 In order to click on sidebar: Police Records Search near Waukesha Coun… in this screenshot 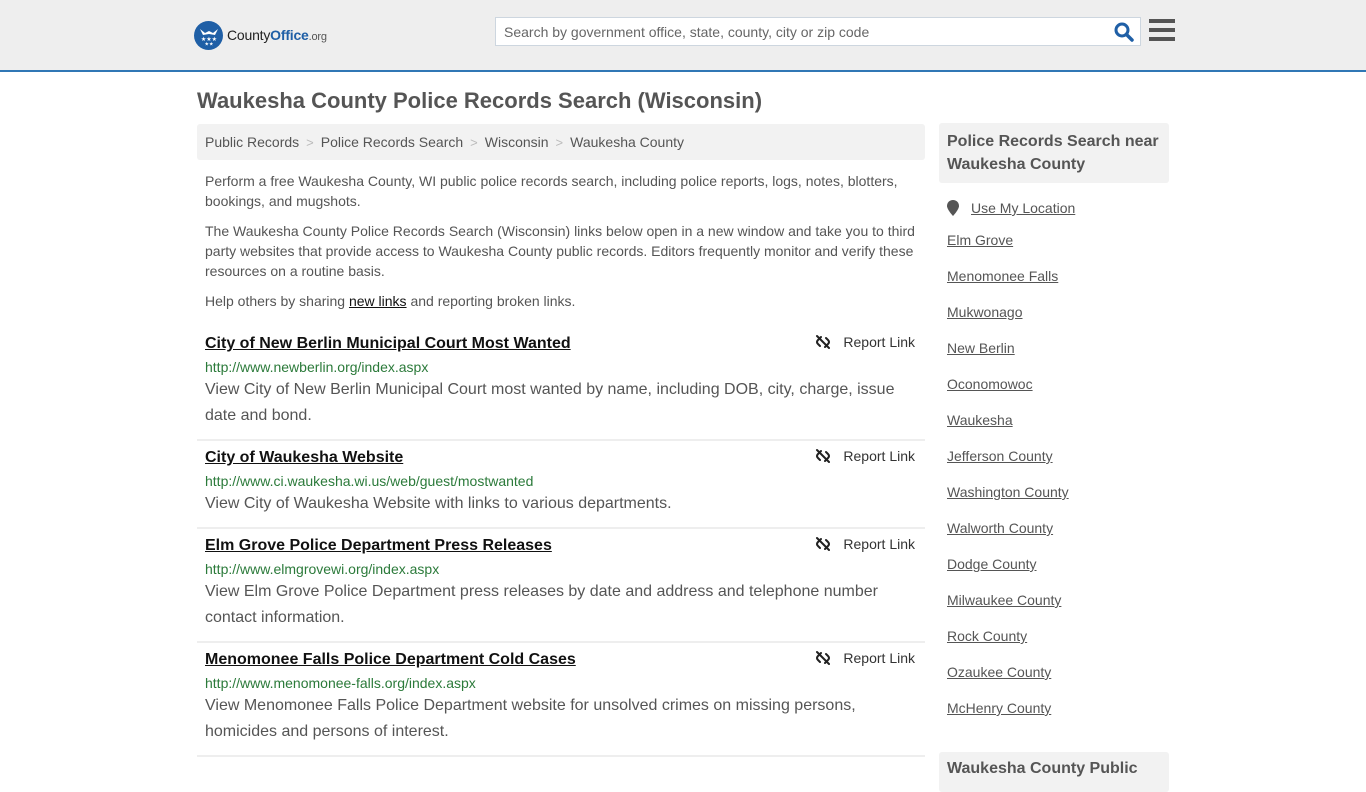, I will do `click(1054, 457)`.